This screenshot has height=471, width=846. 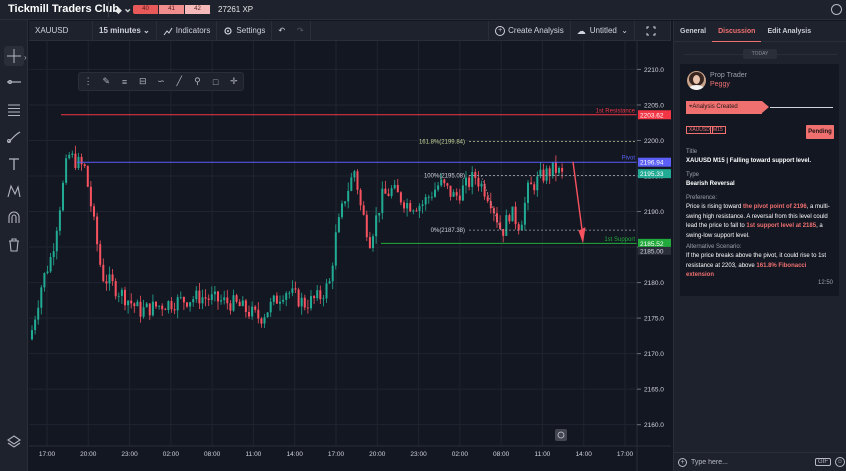 I want to click on x-tick-label: 08:00, so click(x=501, y=454).